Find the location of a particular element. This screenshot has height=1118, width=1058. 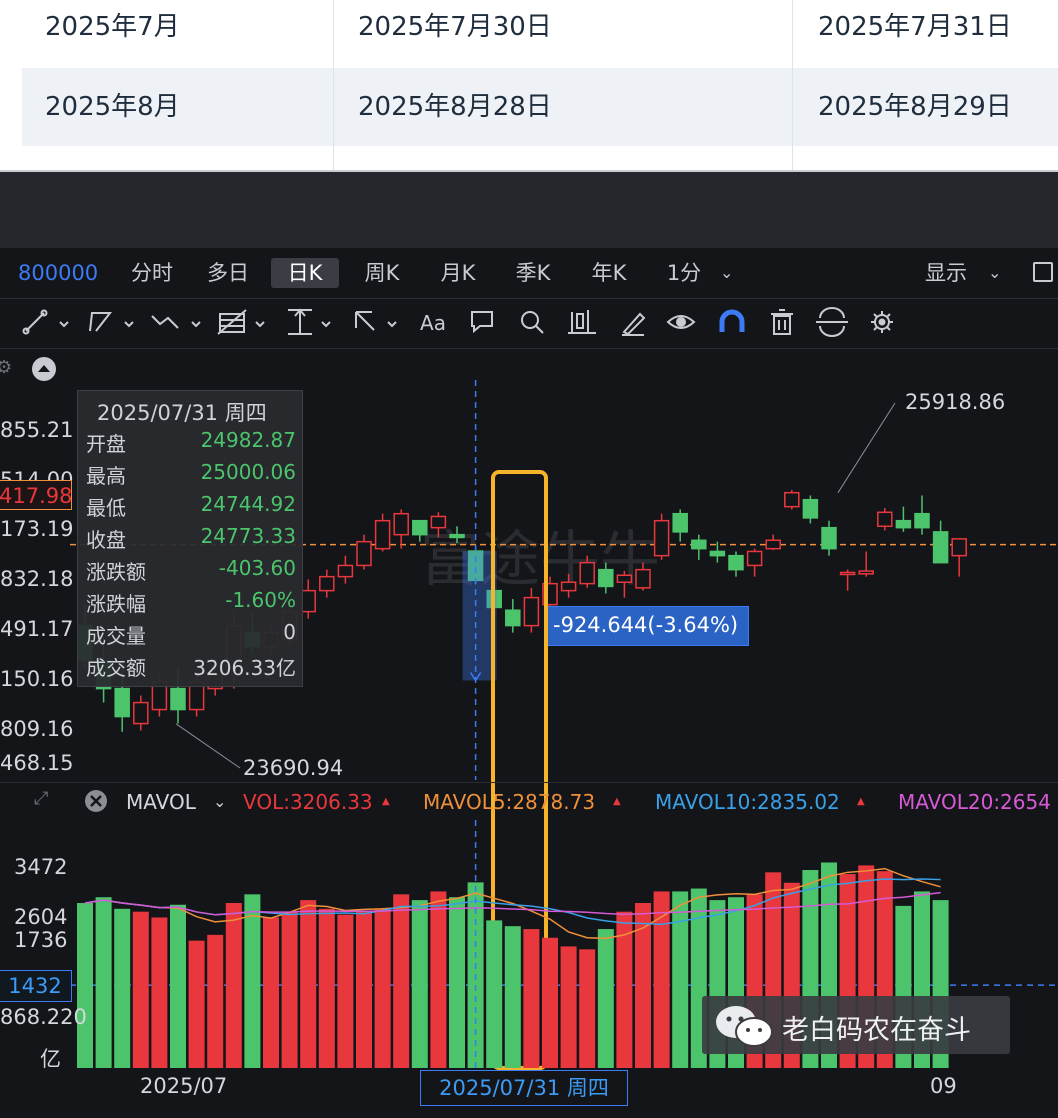

volume-axis-label: 868.220 is located at coordinates (43, 1017).